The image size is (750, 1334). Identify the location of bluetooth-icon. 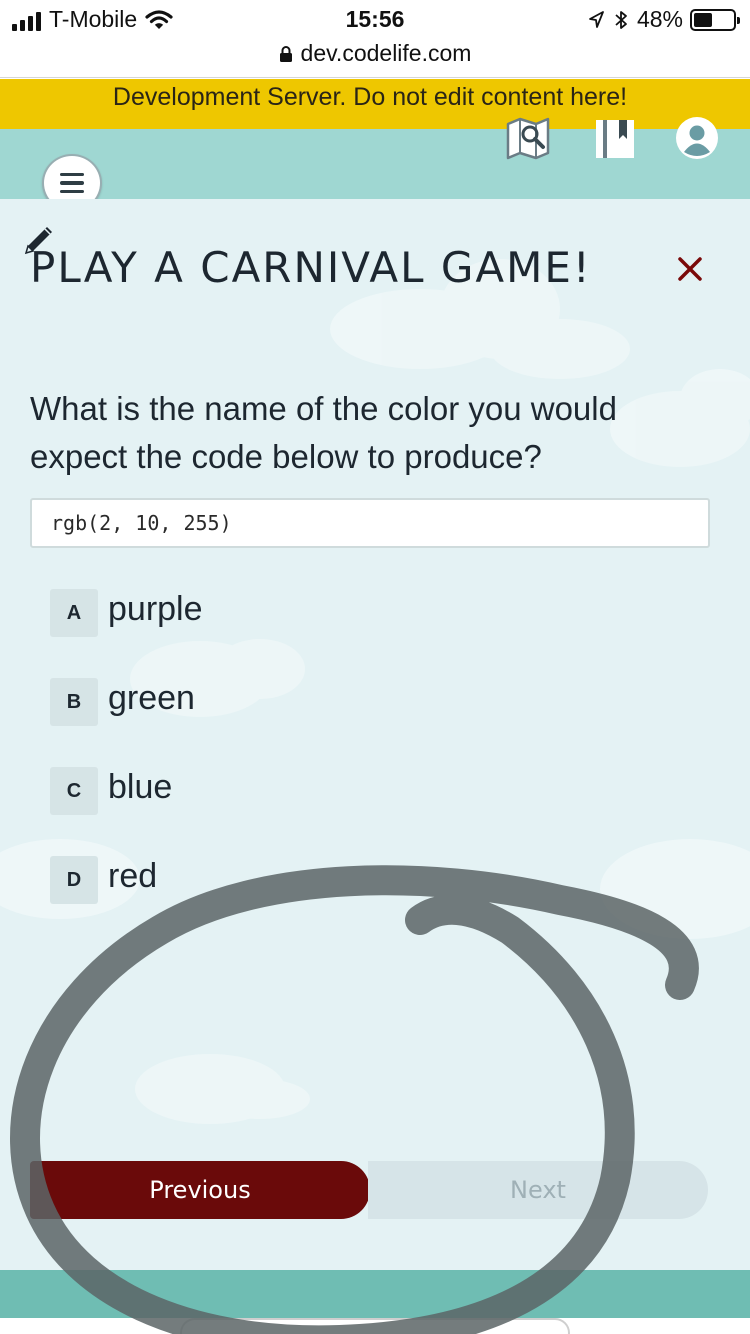
(621, 19).